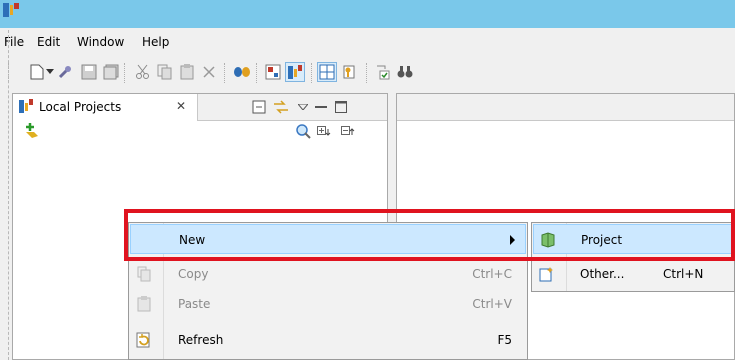  Describe the element at coordinates (14, 42) in the screenshot. I see `menu-file: File` at that location.